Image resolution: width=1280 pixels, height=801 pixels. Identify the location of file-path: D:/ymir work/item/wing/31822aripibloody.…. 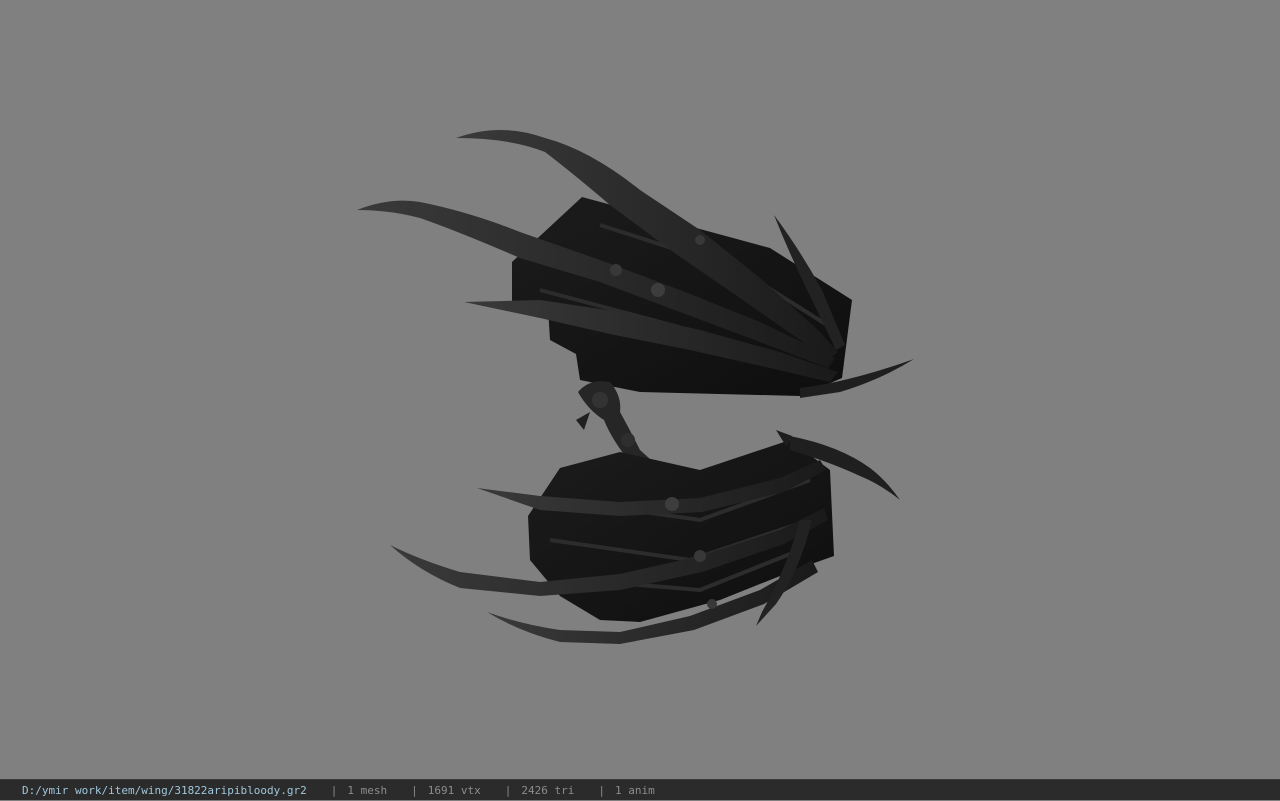
(164, 790).